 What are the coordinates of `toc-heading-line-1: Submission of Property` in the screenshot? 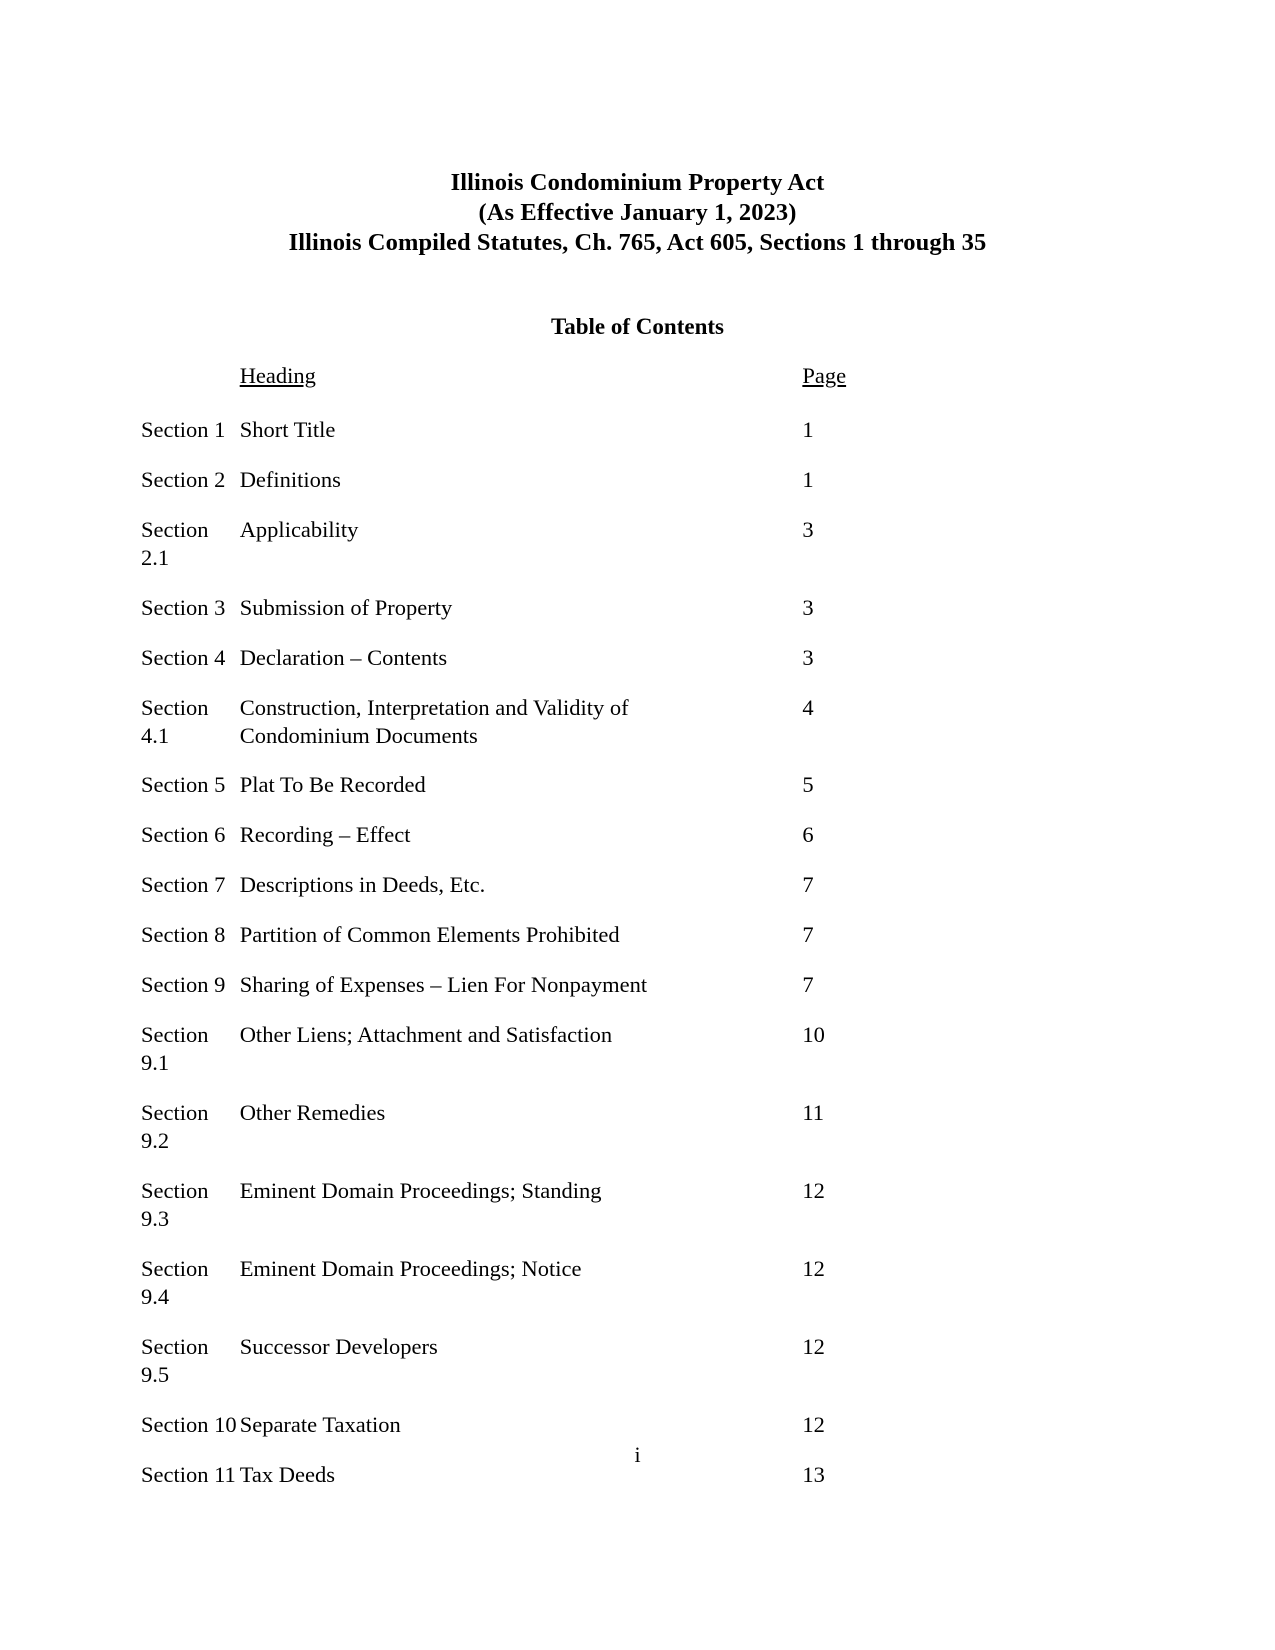 It's located at (346, 607).